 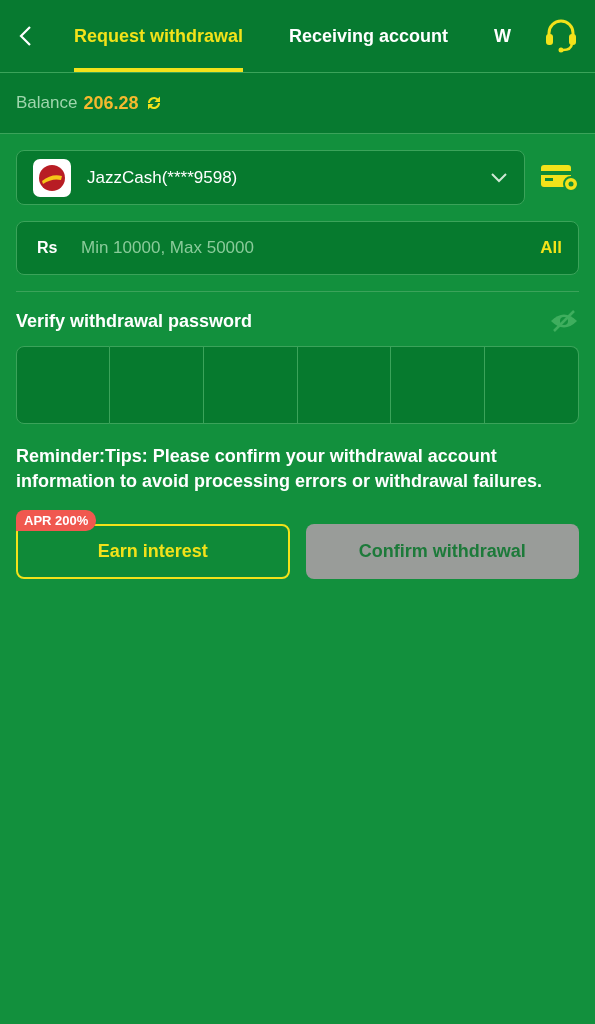 What do you see at coordinates (369, 36) in the screenshot?
I see `tab: Receiving account` at bounding box center [369, 36].